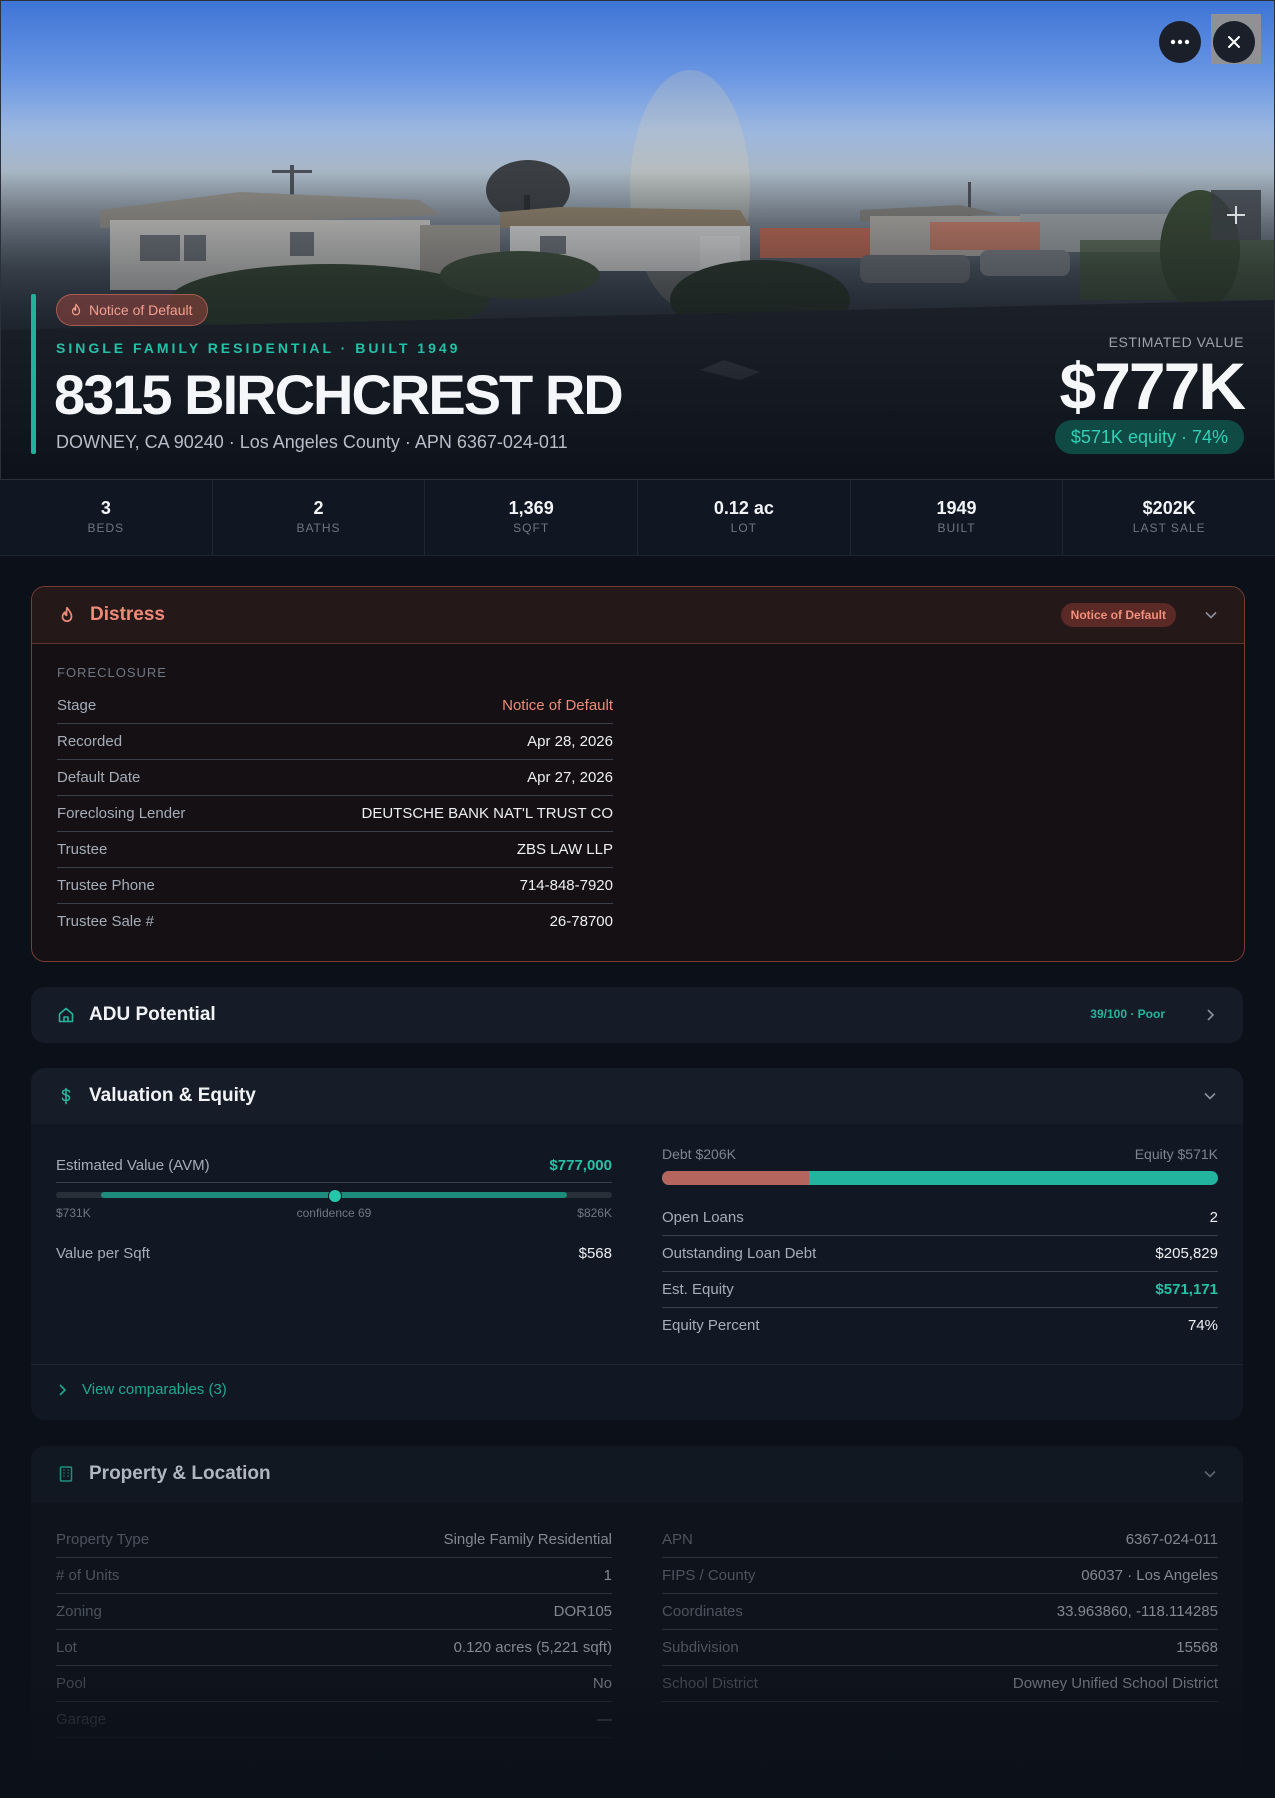 The height and width of the screenshot is (1798, 1275). What do you see at coordinates (1149, 437) in the screenshot?
I see `equity-pill: $571K equity · 74%` at bounding box center [1149, 437].